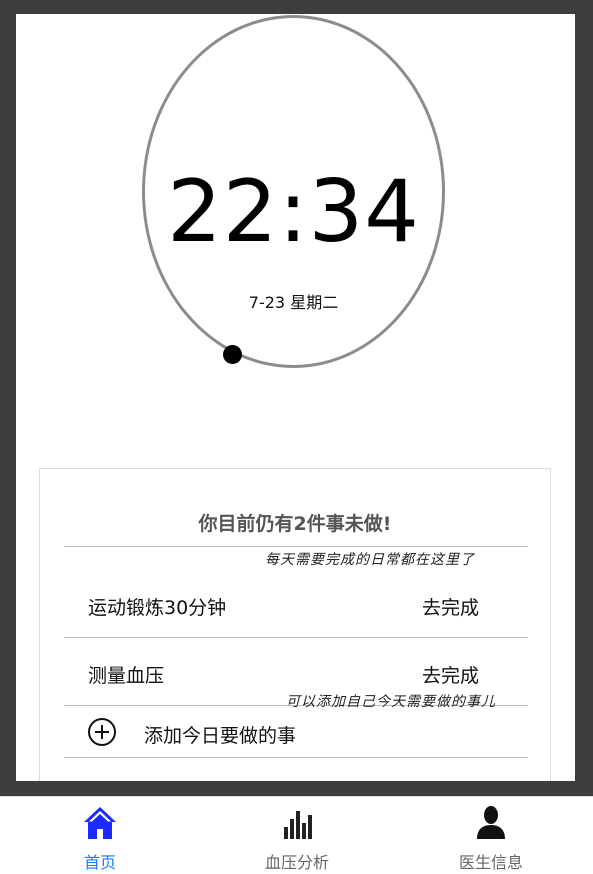  I want to click on nav-label-doctor-info: 医生信息, so click(490, 862).